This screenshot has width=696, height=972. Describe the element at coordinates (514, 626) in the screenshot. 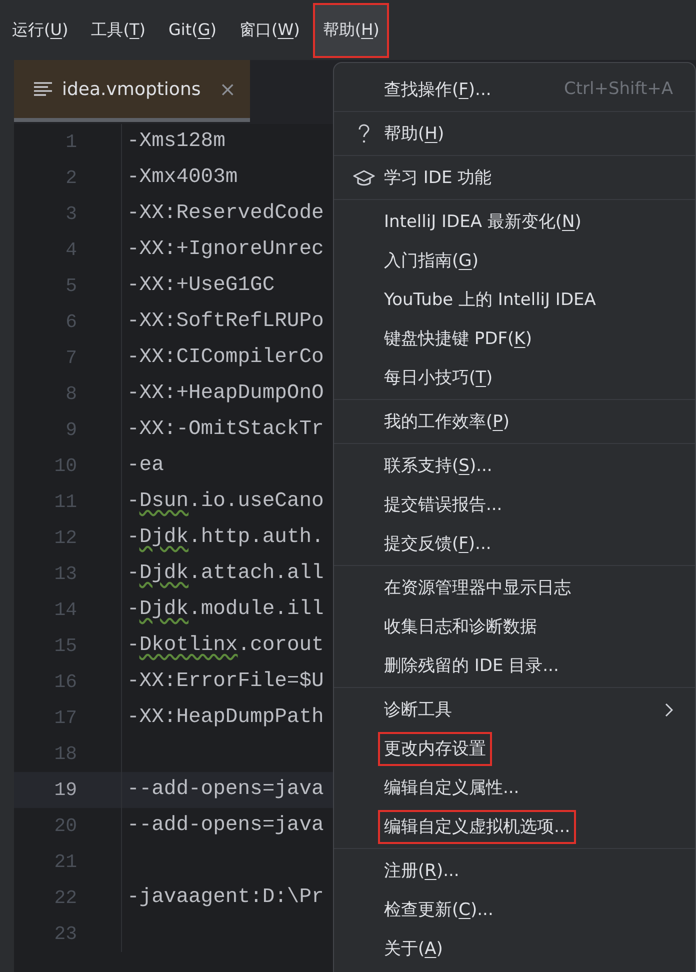

I see `menu-item: 收集日志和诊断数据` at that location.